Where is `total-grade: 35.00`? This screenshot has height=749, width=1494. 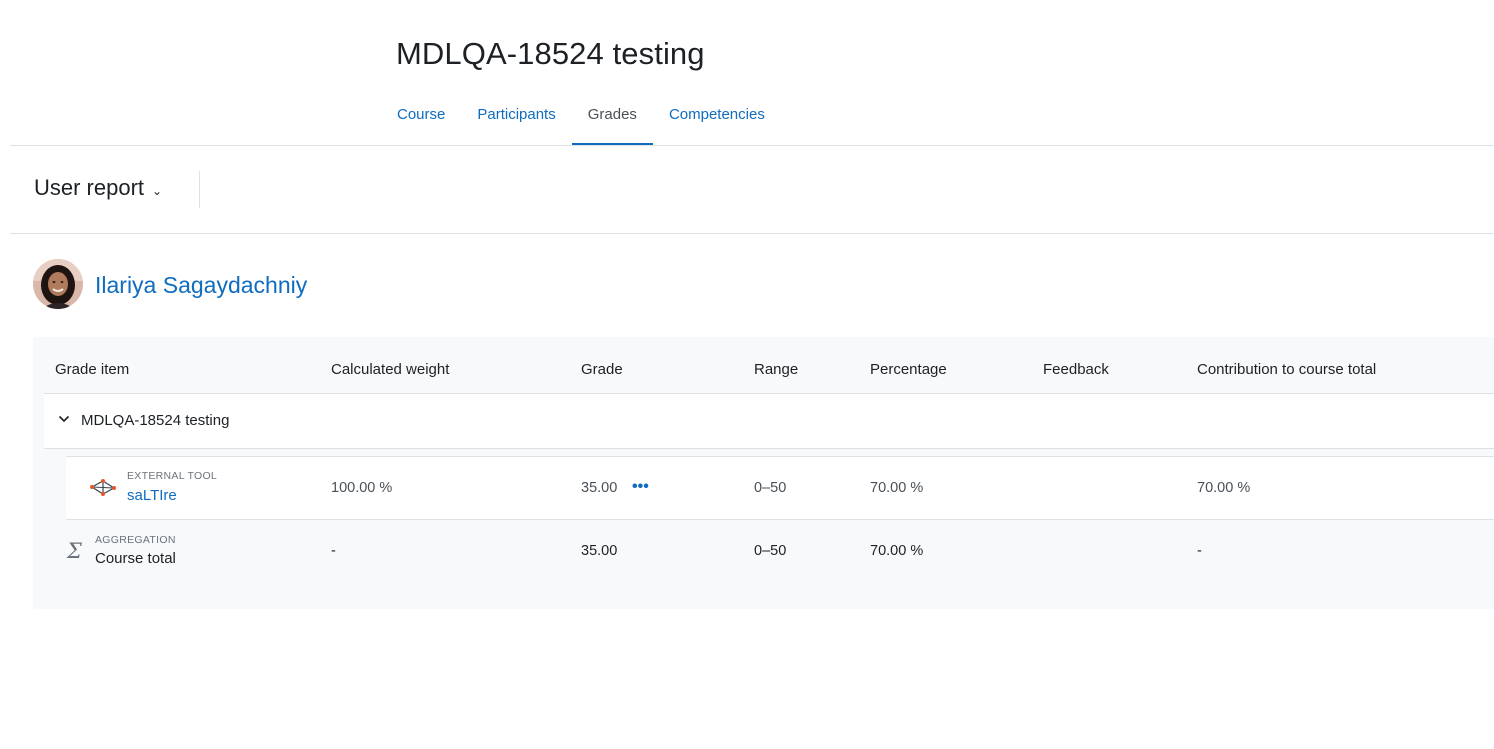
total-grade: 35.00 is located at coordinates (599, 551).